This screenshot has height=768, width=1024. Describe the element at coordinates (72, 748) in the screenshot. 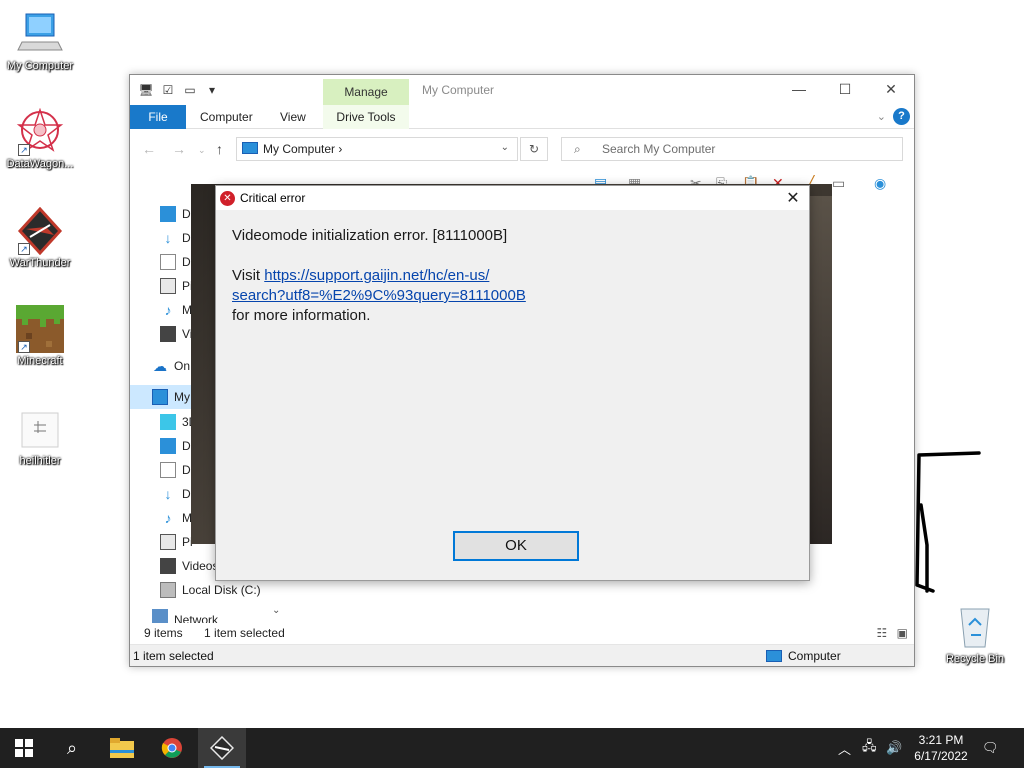

I see `search-button: ⌕` at that location.